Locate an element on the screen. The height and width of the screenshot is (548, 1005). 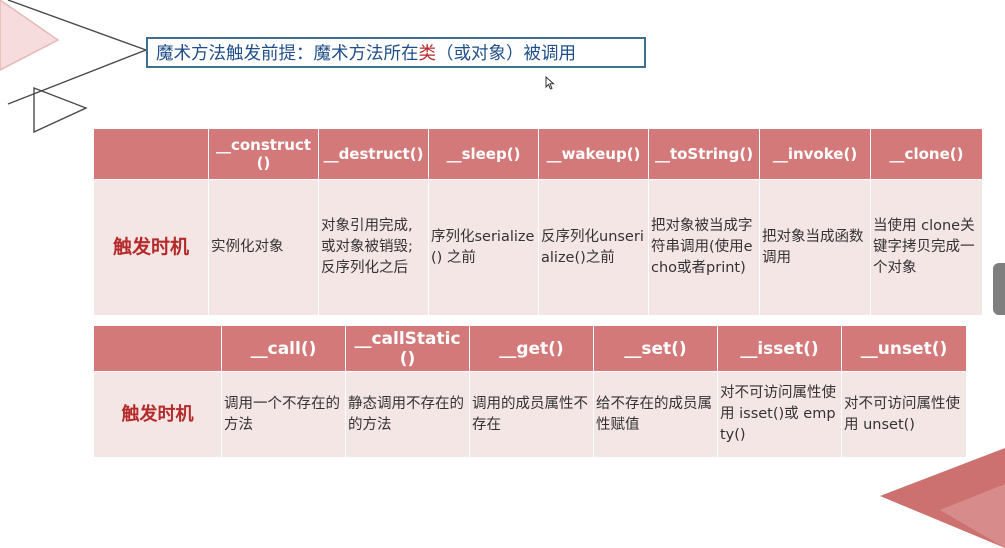
title-banner: 魔术方法触发前提：魔术方法所在类（或对象）被调用 is located at coordinates (396, 52).